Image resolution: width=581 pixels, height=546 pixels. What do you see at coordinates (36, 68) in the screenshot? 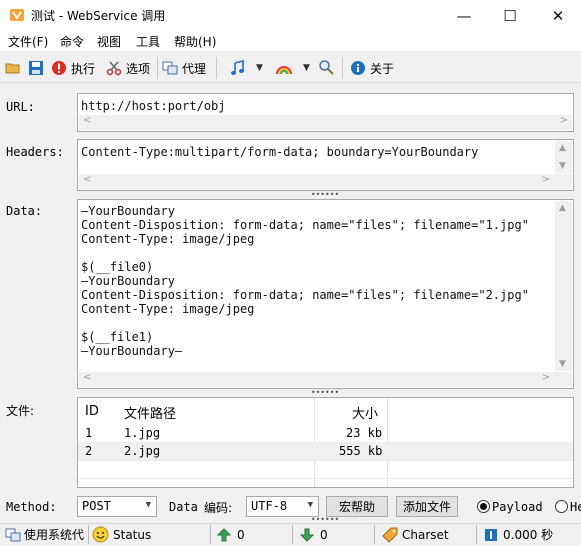
I see `save-icon` at bounding box center [36, 68].